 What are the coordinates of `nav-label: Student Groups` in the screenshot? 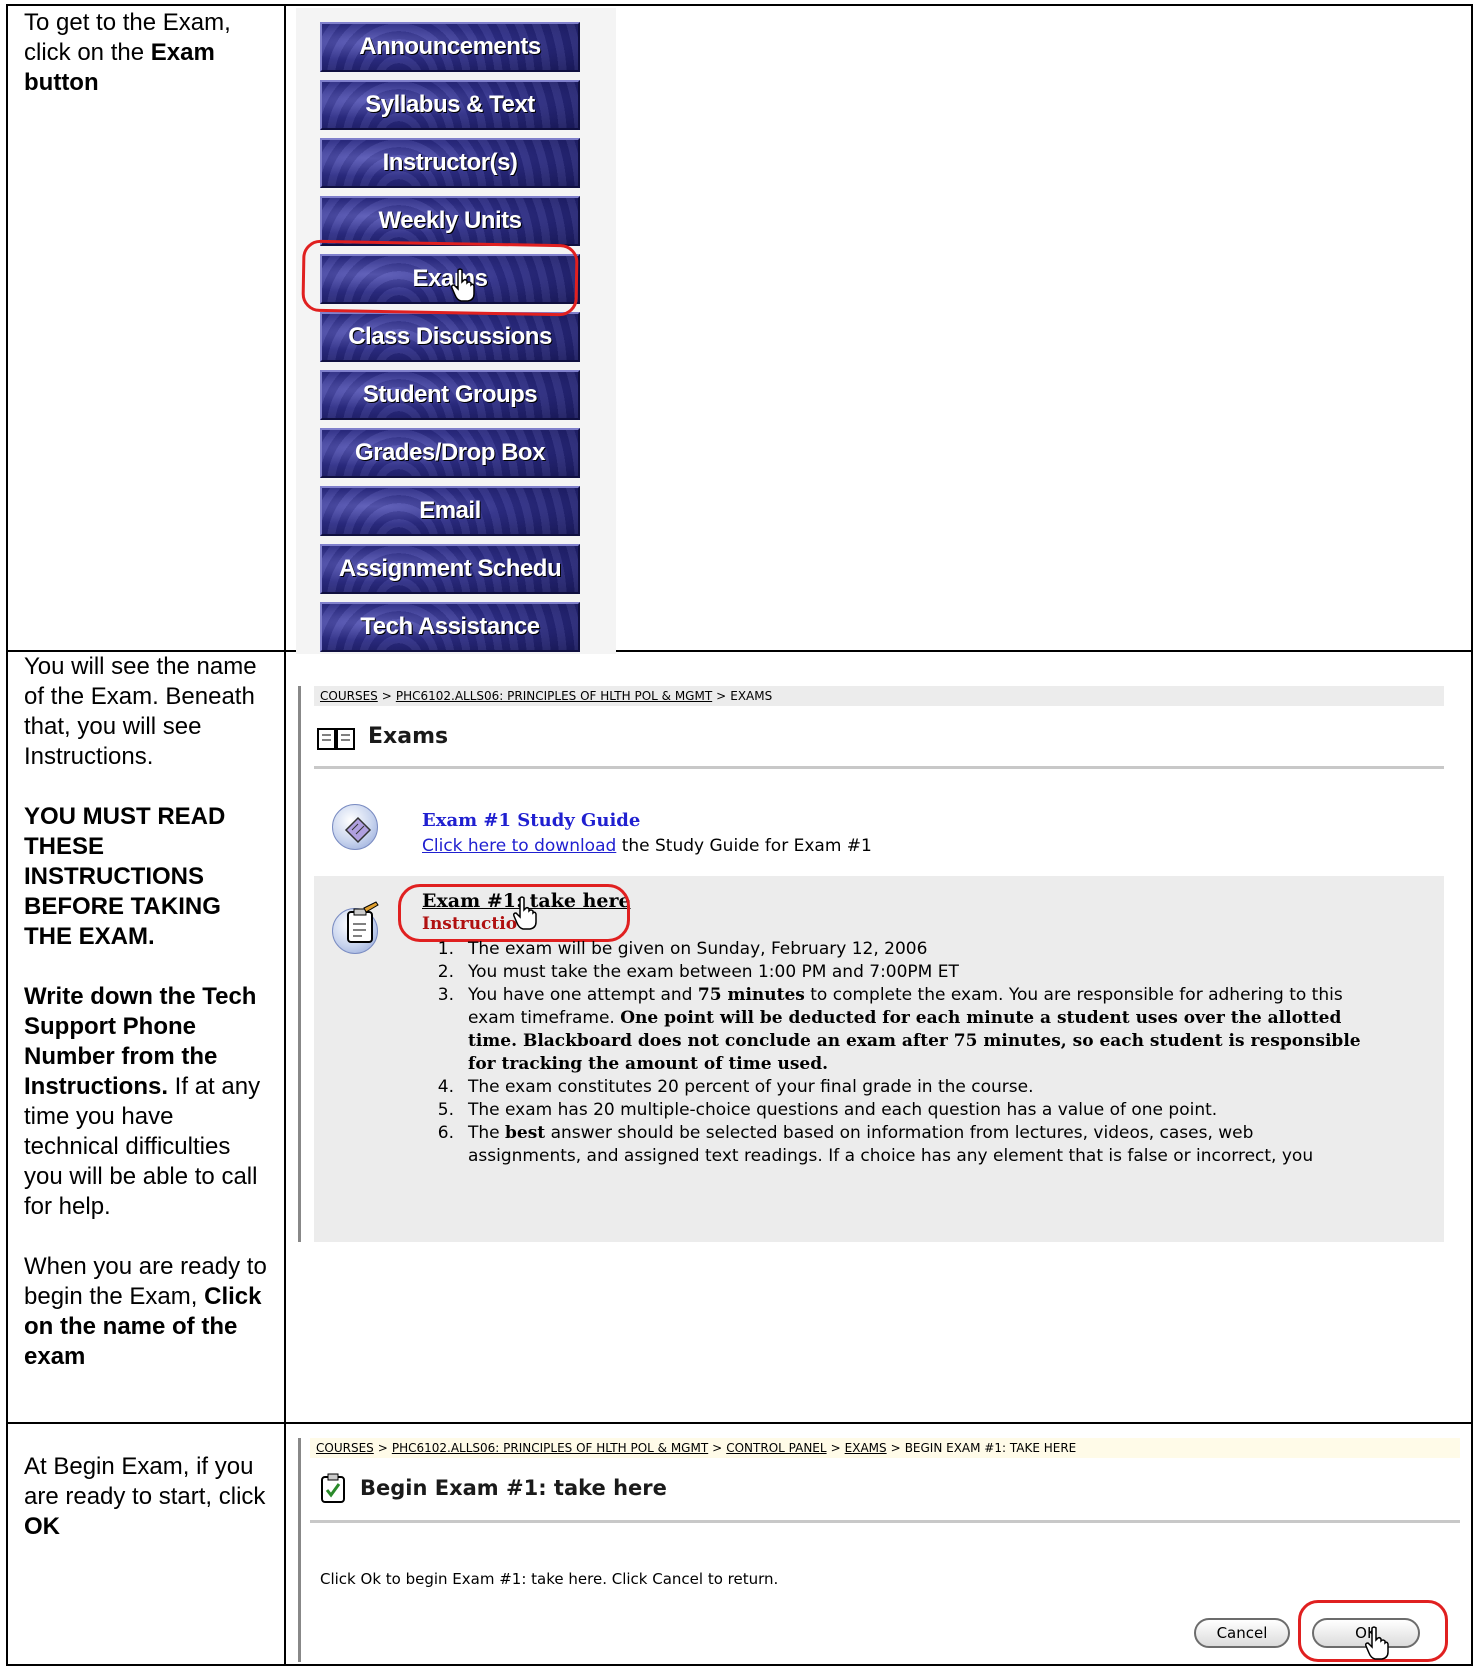 It's located at (450, 394).